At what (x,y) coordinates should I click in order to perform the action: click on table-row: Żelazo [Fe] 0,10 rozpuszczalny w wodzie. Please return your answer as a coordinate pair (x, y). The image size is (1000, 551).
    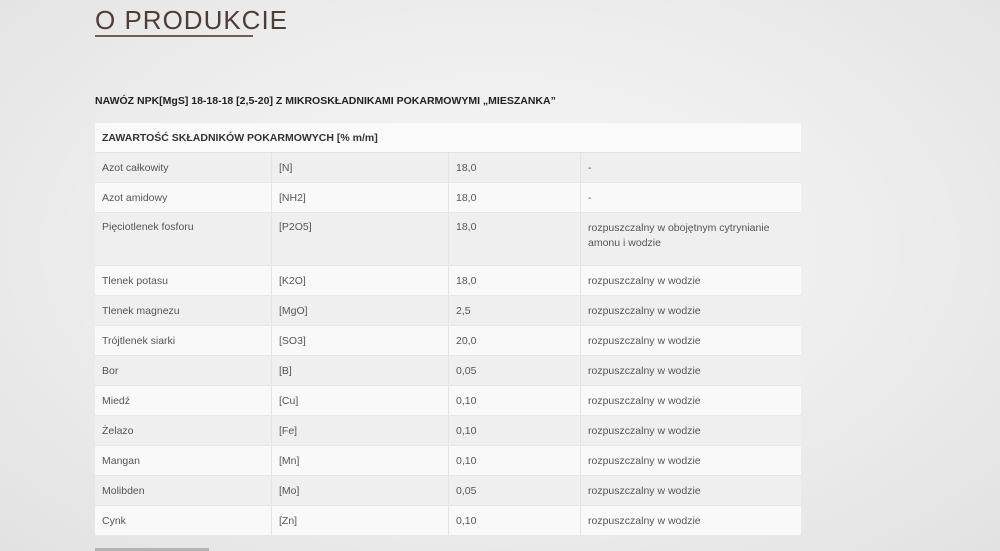
    Looking at the image, I should click on (448, 430).